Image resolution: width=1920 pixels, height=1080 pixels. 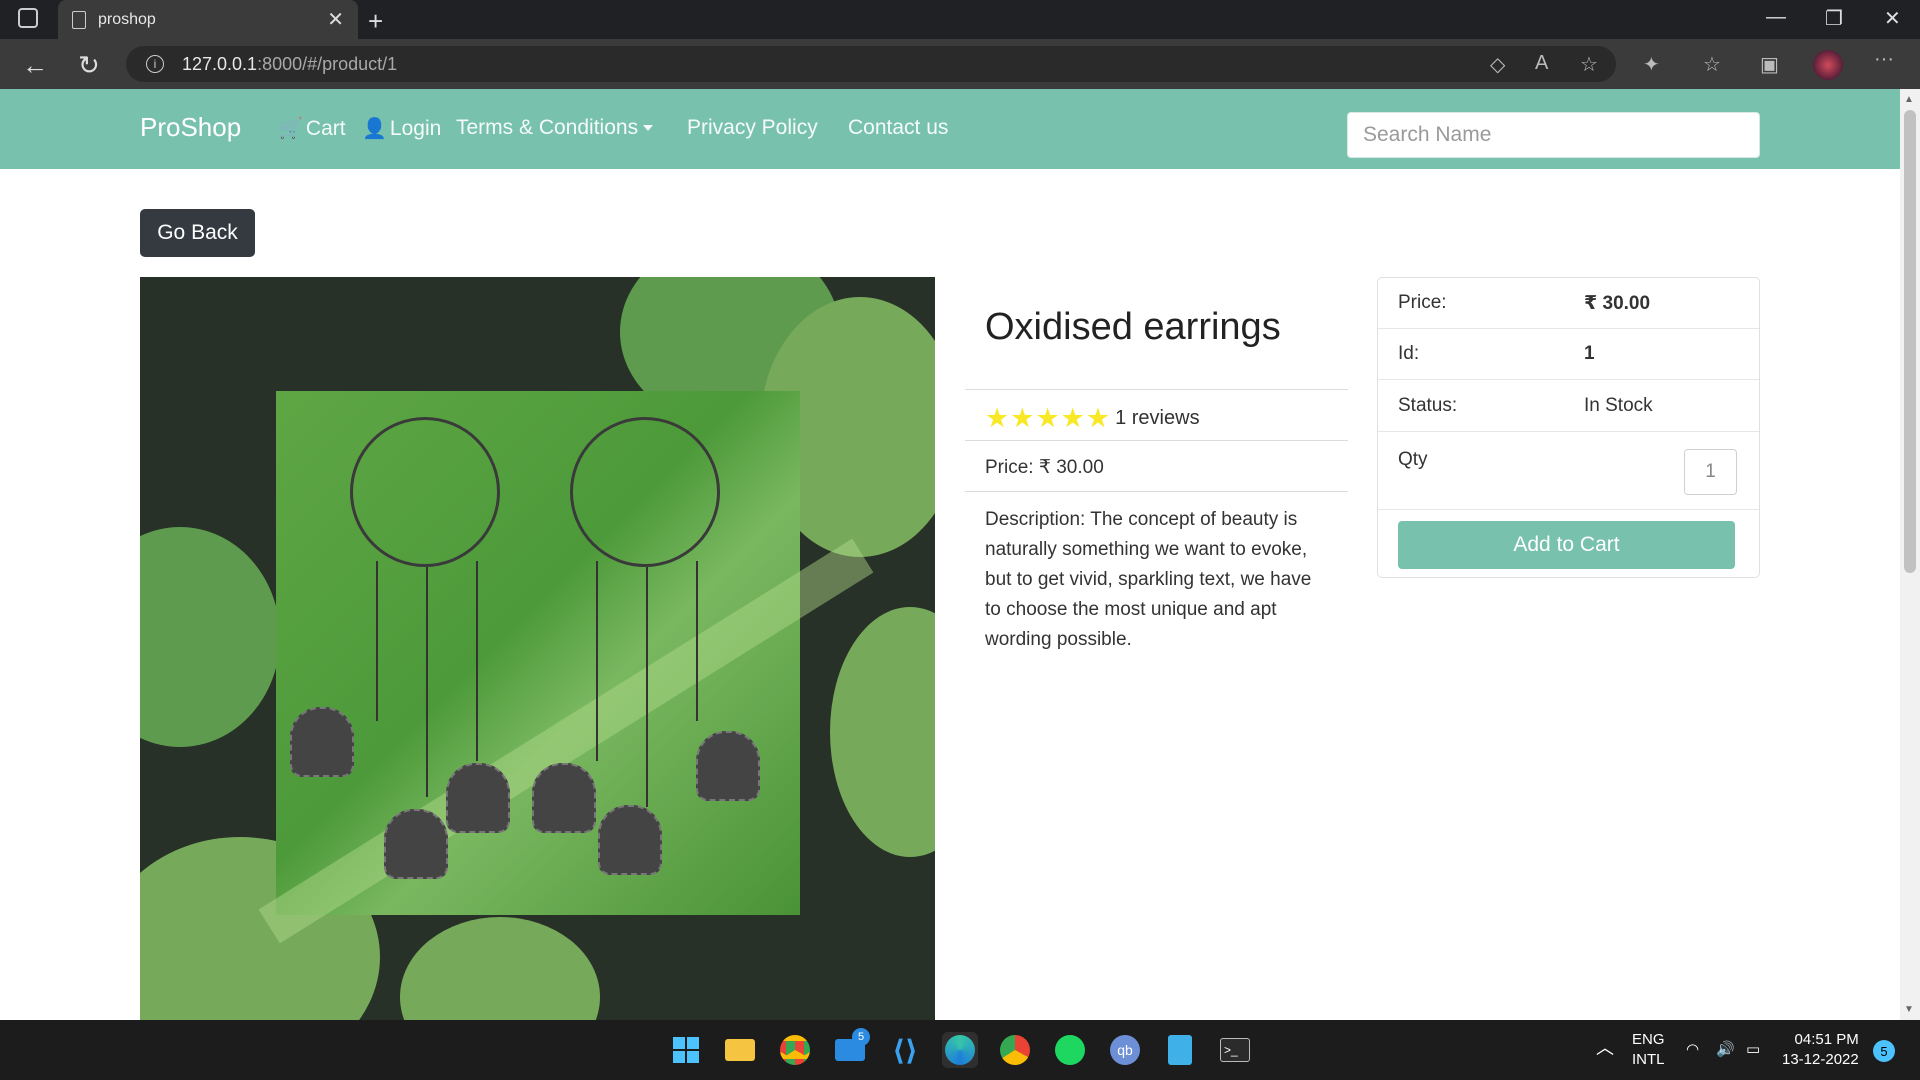 What do you see at coordinates (905, 1050) in the screenshot?
I see `vscode-icon: ⟨⟩` at bounding box center [905, 1050].